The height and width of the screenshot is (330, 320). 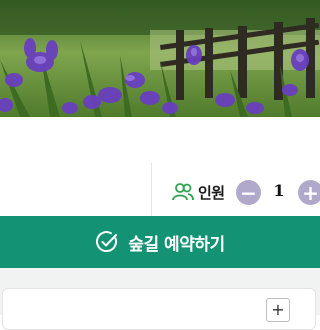 I want to click on headcount-label-group: 인원, so click(x=198, y=192).